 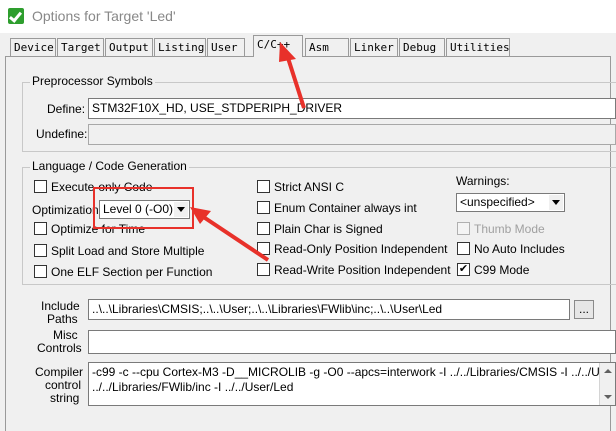 What do you see at coordinates (180, 47) in the screenshot?
I see `tab-listing: Listing` at bounding box center [180, 47].